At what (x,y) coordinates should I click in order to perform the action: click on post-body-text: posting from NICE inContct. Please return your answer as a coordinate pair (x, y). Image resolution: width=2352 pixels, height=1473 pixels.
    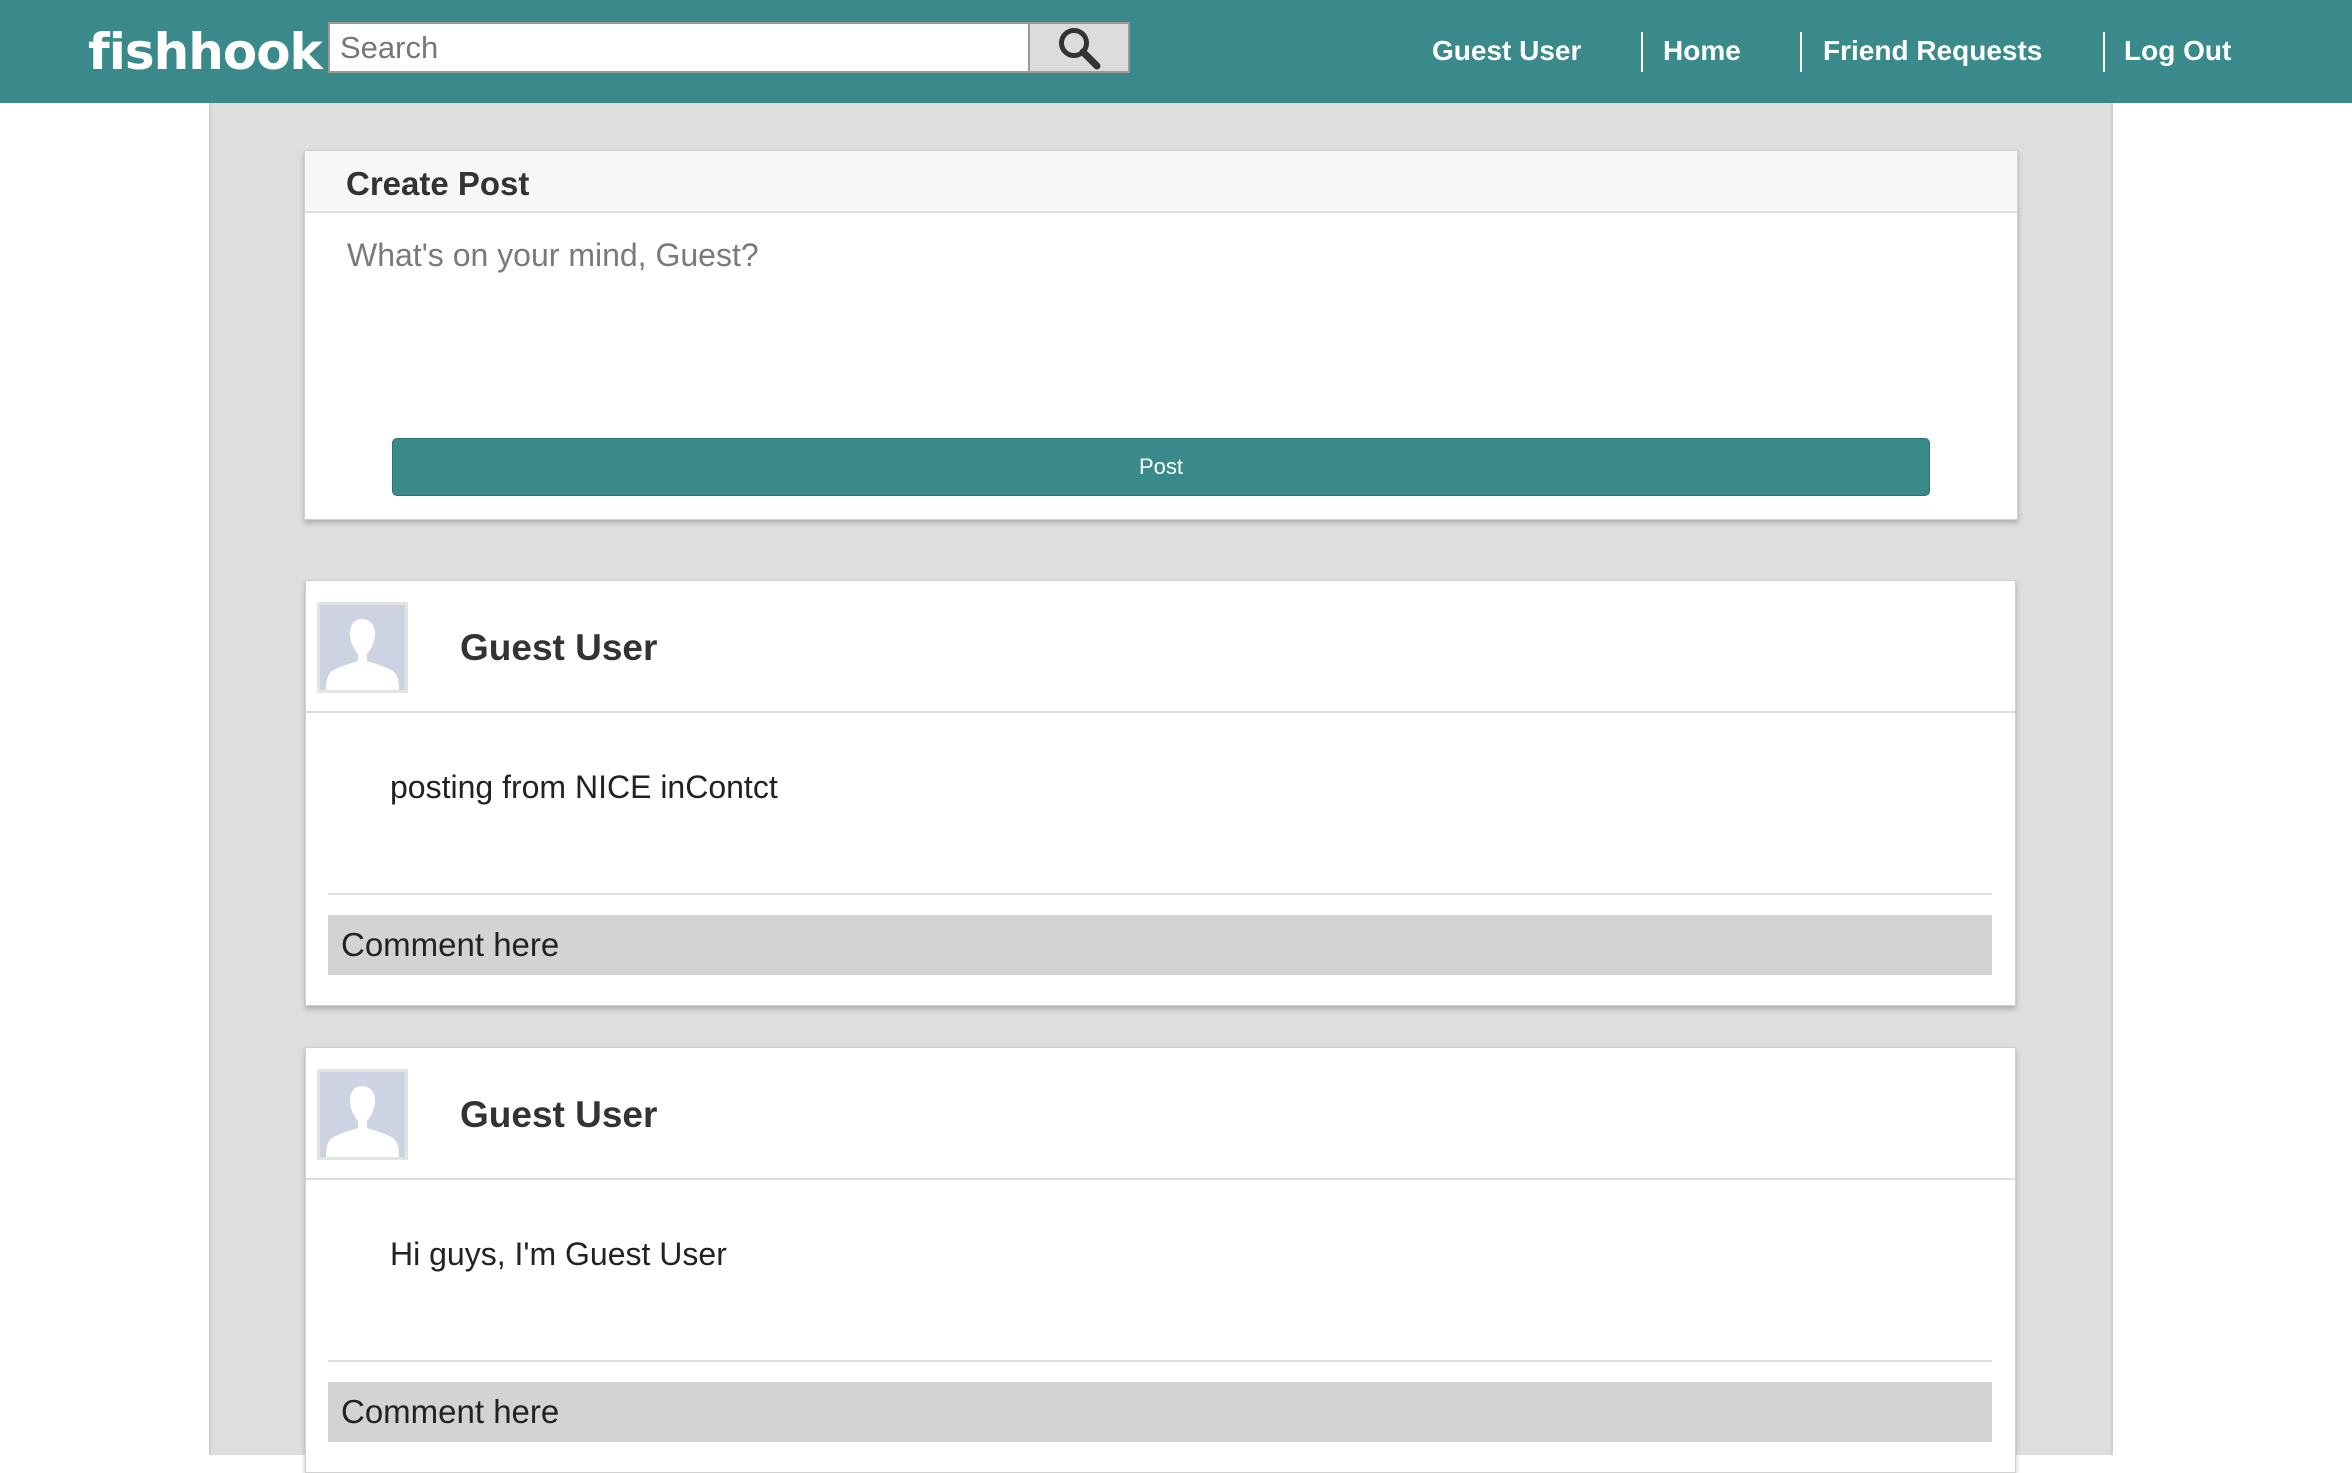
    Looking at the image, I should click on (584, 787).